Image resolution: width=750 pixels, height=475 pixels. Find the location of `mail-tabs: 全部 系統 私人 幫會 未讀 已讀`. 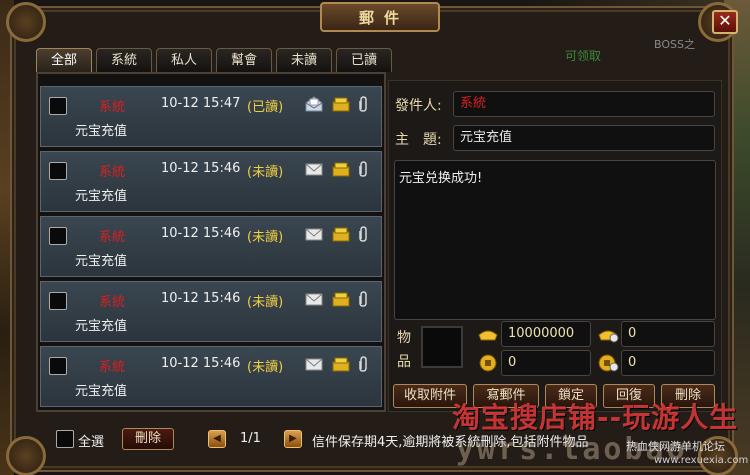

mail-tabs: 全部 系統 私人 幫會 未讀 已讀 is located at coordinates (214, 60).